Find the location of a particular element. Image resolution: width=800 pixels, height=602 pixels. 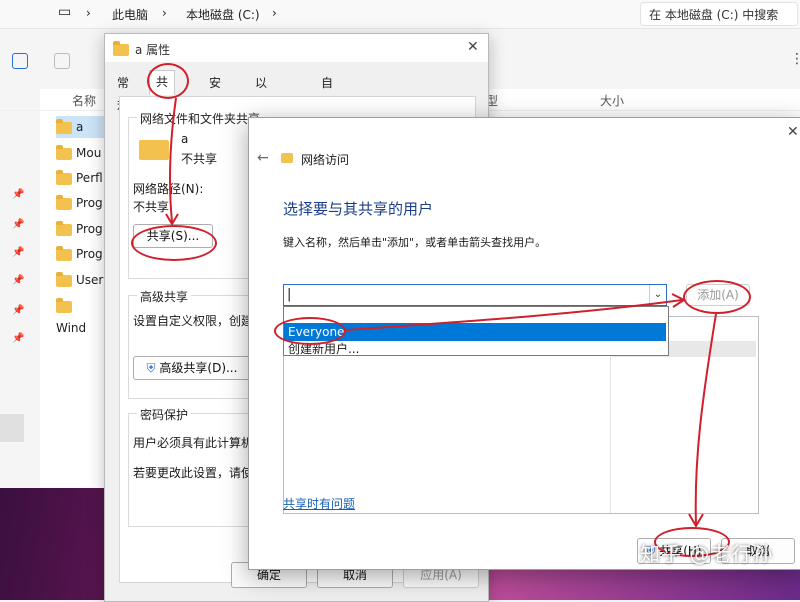

arrow-share-tab is located at coordinates (172, 160).